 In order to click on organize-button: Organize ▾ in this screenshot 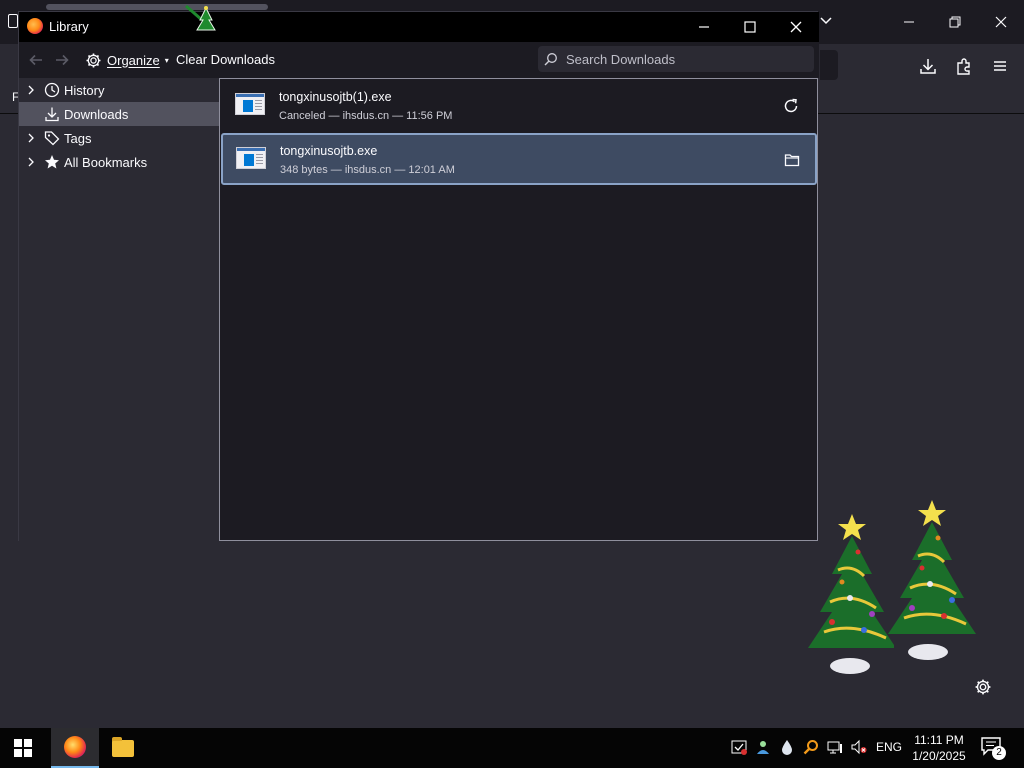, I will do `click(127, 60)`.